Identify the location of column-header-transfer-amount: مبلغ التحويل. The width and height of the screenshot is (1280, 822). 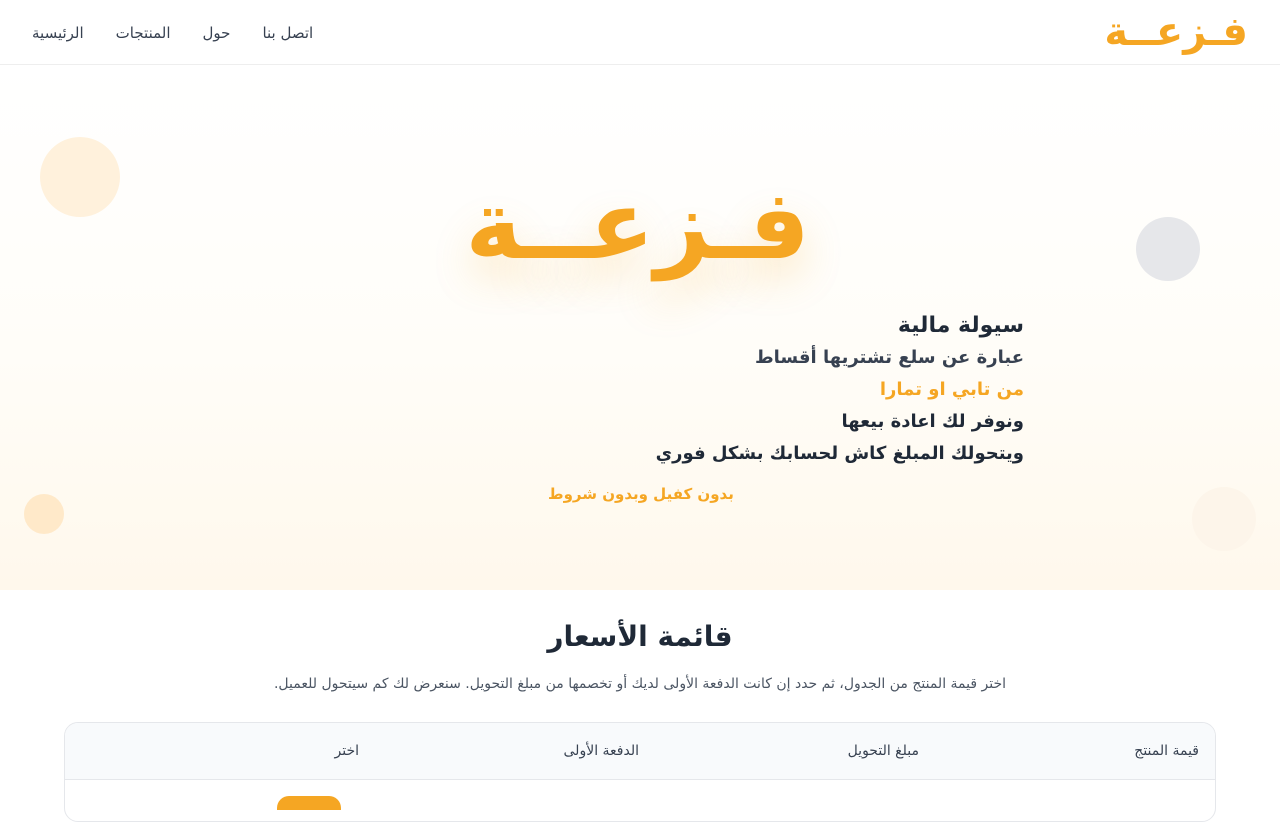
(883, 751).